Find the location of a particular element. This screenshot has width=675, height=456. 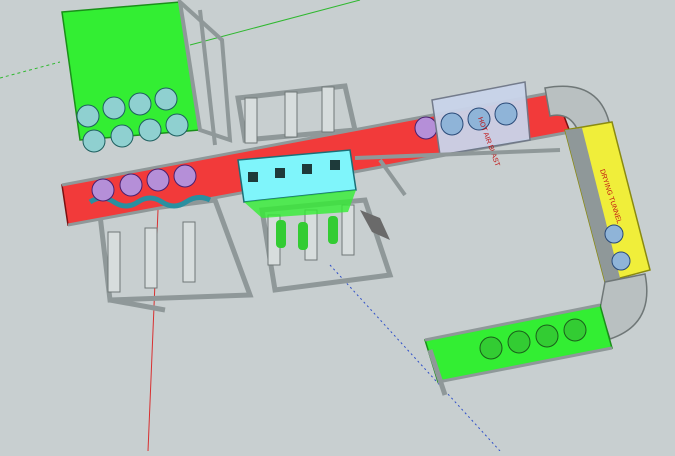

support-frame-left is located at coordinates (175, 255).